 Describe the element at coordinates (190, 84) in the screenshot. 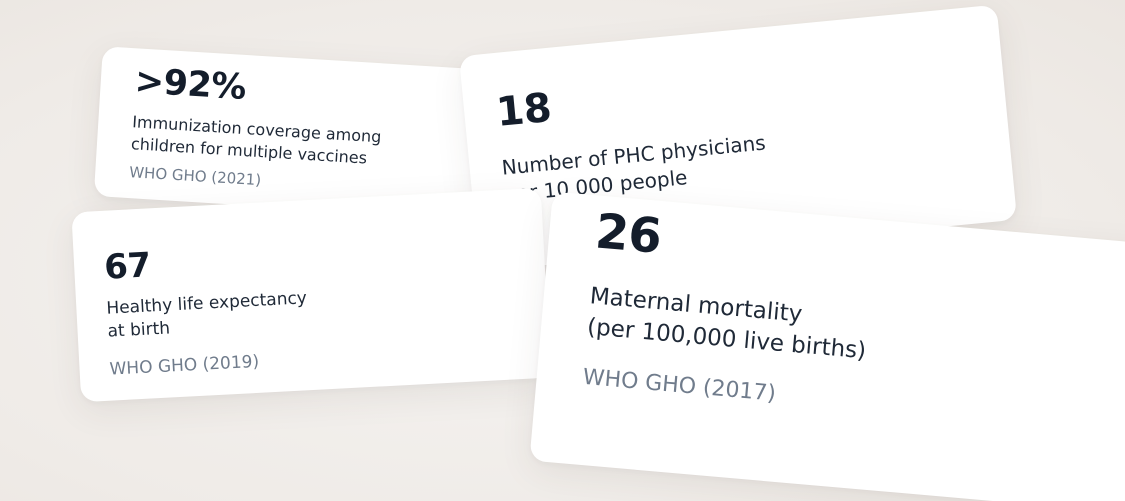

I see `stat-value: >92%` at that location.